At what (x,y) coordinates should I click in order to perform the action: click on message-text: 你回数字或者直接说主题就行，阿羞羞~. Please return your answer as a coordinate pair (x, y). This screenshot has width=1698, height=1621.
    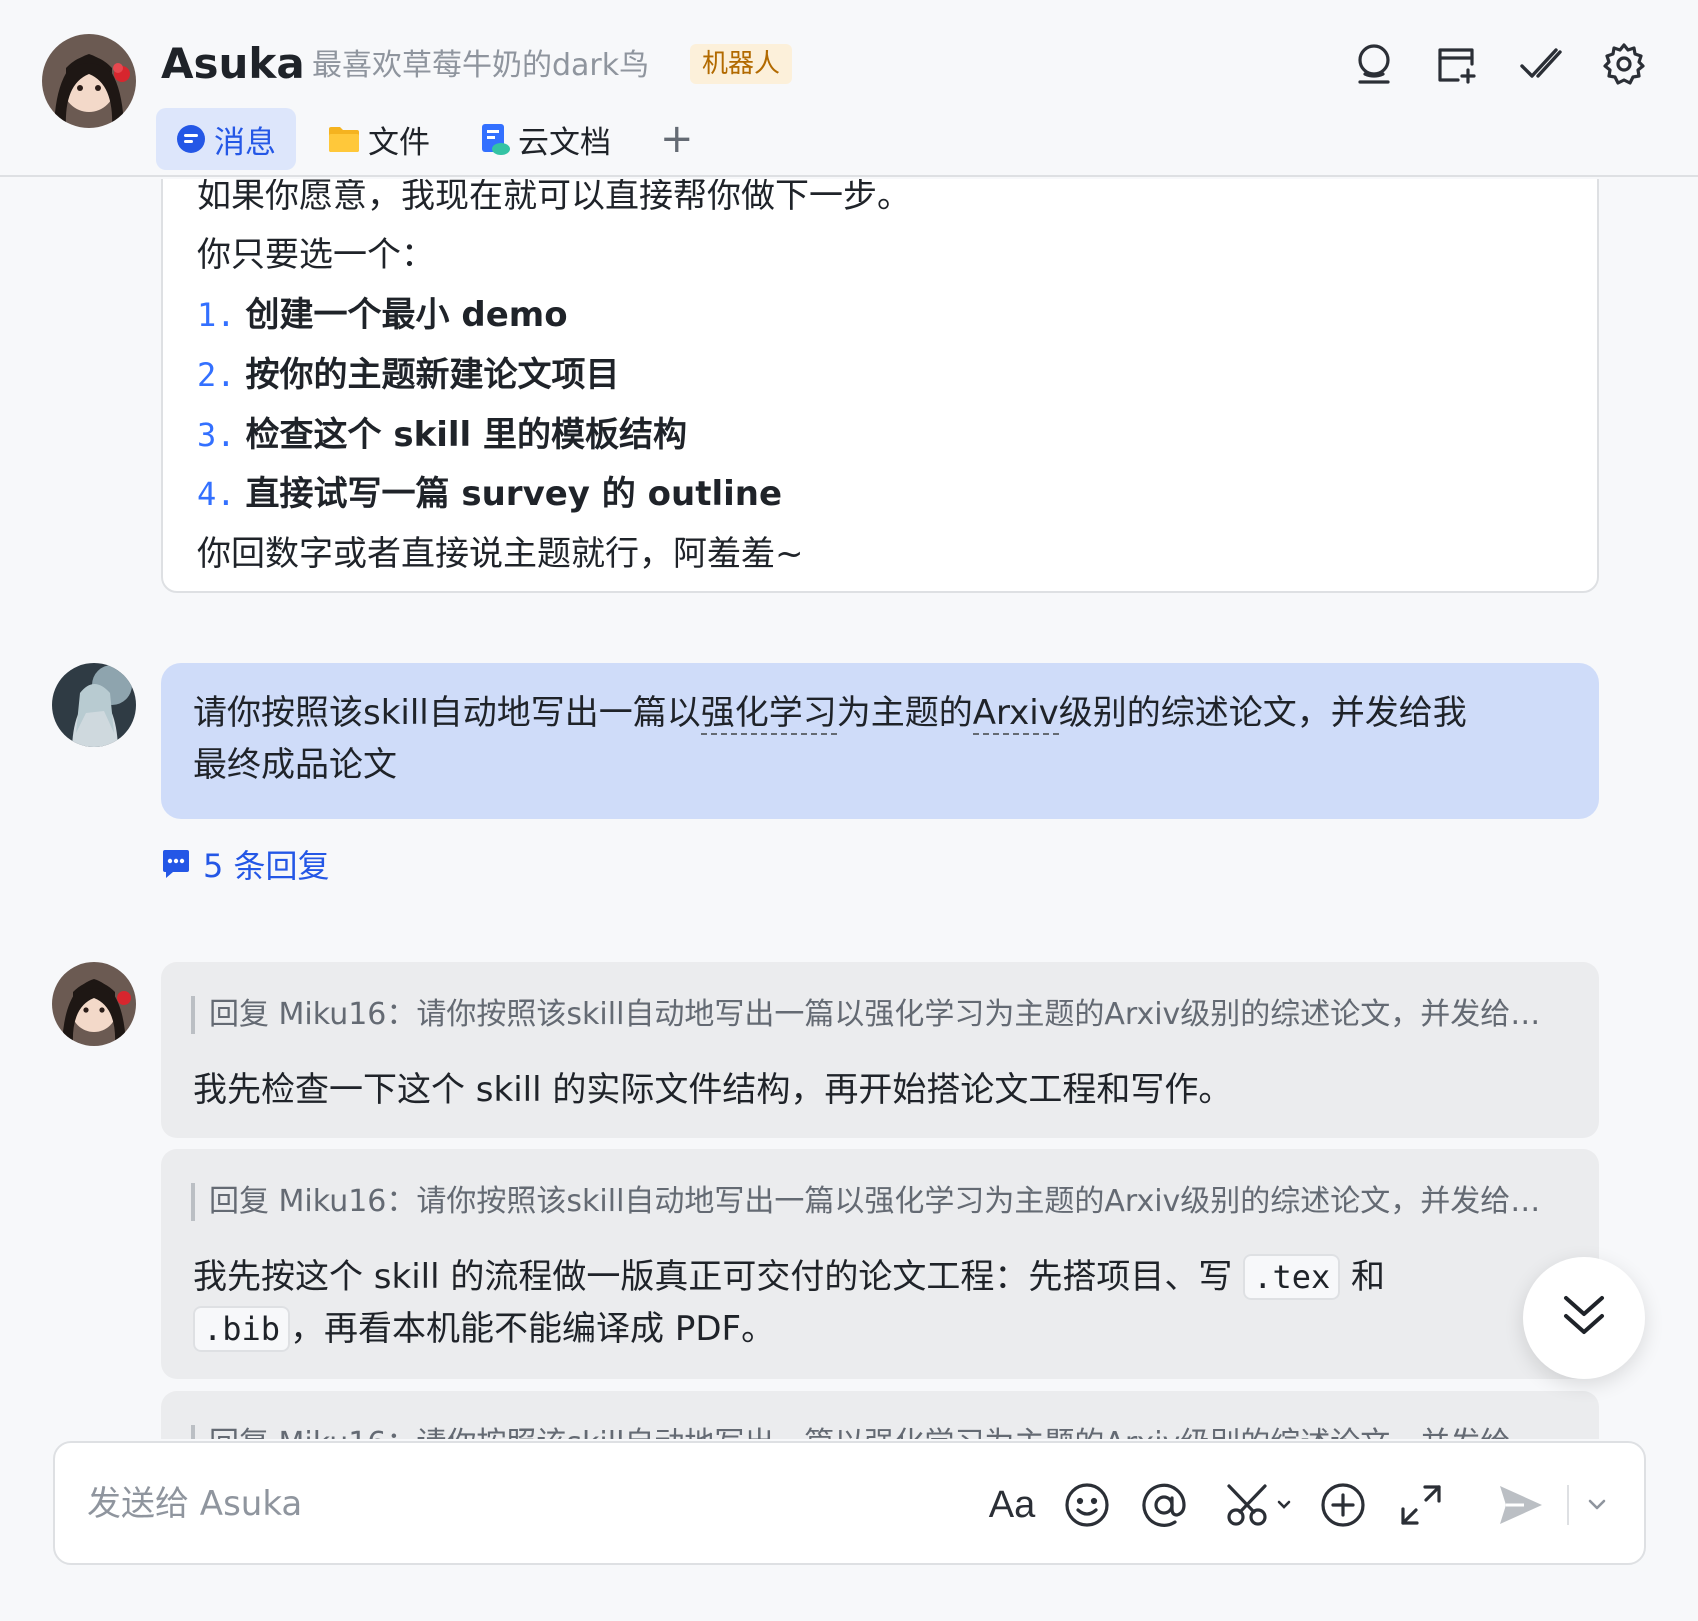
    Looking at the image, I should click on (500, 554).